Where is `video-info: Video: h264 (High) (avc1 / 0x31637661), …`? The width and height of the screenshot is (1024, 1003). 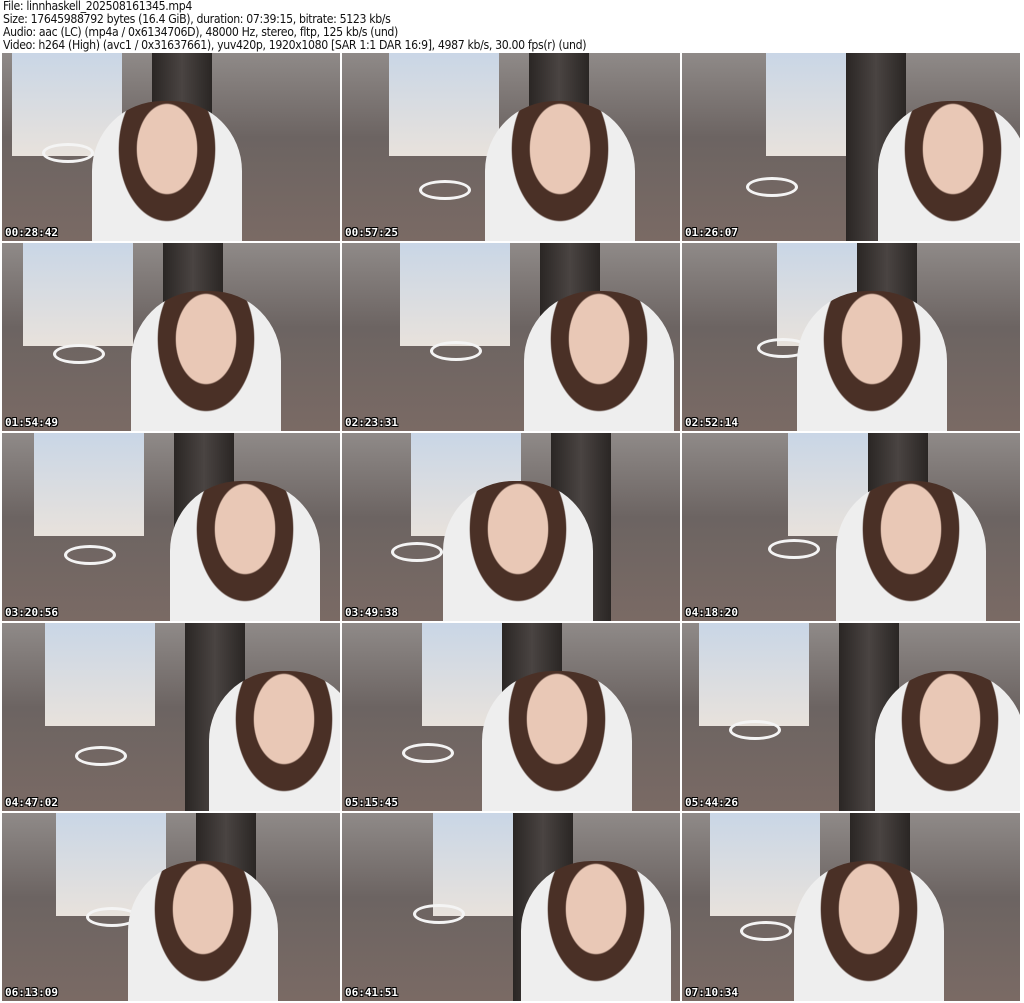
video-info: Video: h264 (High) (avc1 / 0x31637661), … is located at coordinates (295, 45).